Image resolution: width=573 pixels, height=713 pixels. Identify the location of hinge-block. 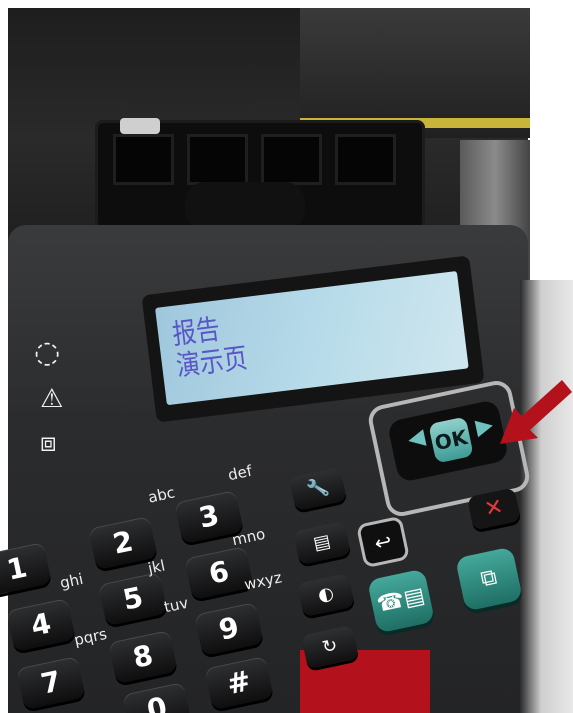
(260, 175).